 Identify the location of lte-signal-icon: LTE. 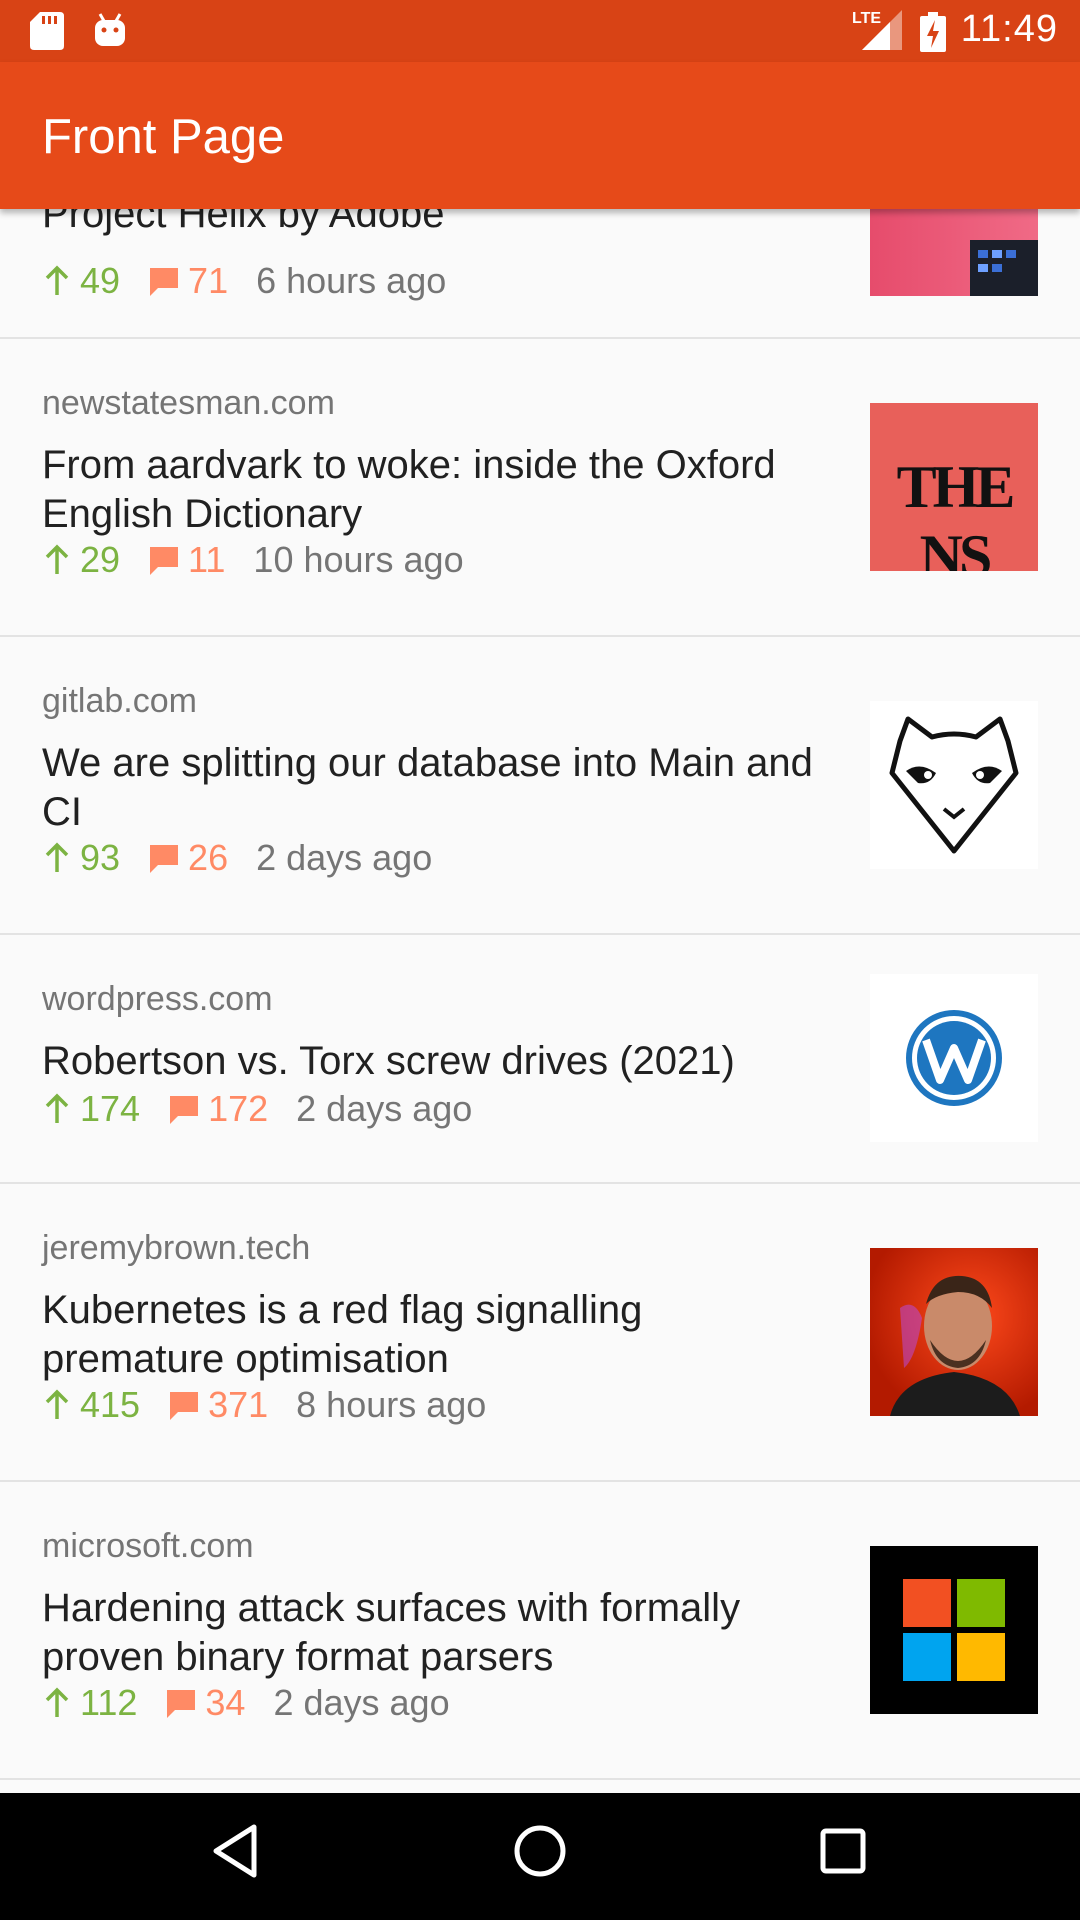
(877, 30).